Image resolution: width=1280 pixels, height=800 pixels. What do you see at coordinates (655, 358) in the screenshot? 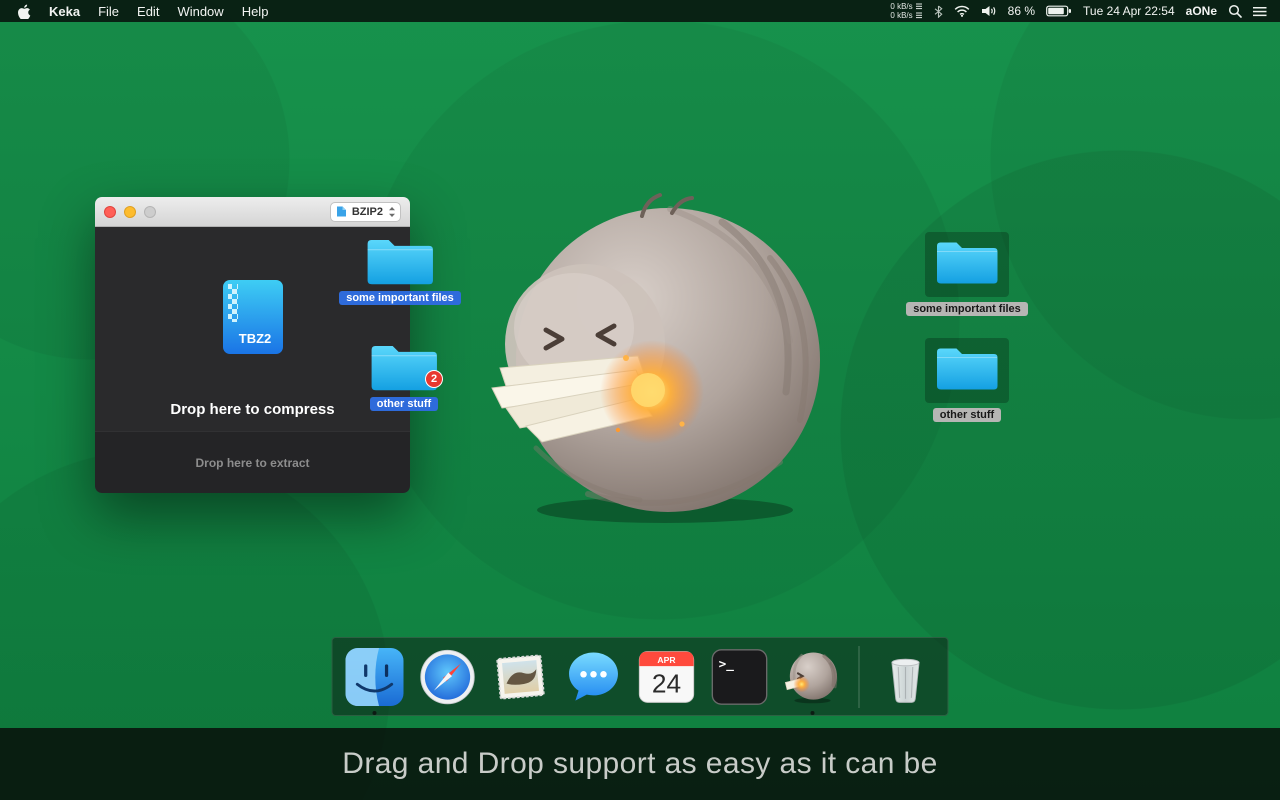
I see `keka-mascot` at bounding box center [655, 358].